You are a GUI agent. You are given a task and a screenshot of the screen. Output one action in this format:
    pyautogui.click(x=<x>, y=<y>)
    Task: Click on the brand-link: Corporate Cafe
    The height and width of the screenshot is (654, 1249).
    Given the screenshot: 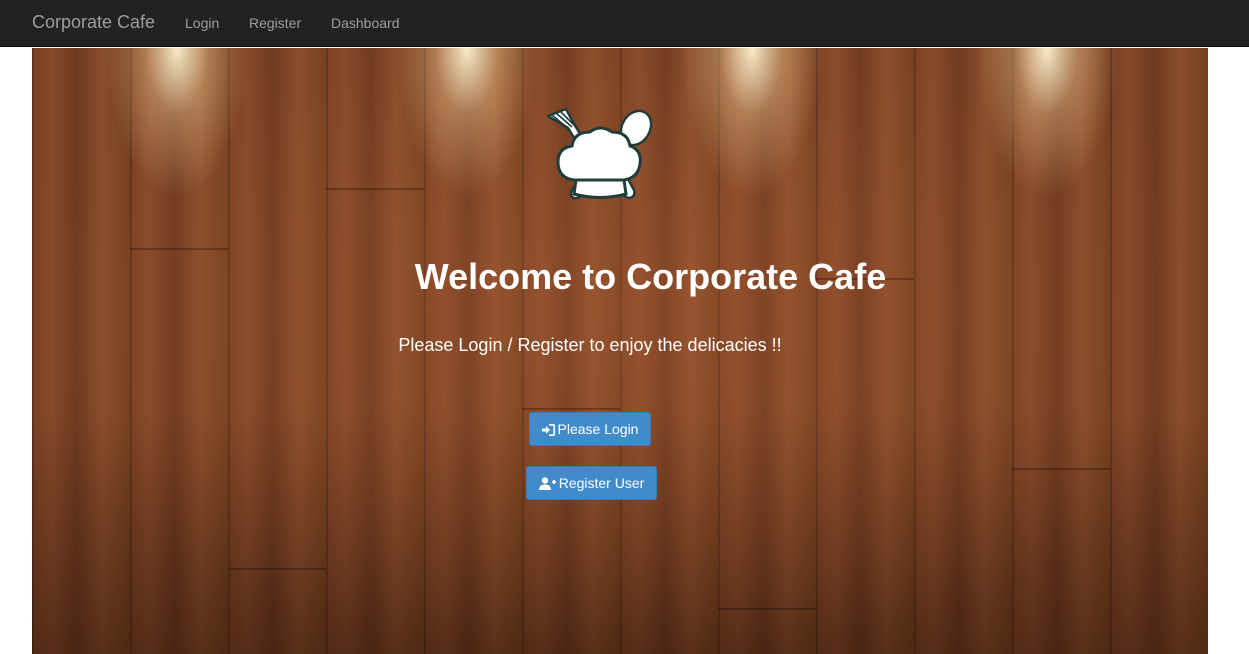 What is the action you would take?
    pyautogui.click(x=93, y=22)
    